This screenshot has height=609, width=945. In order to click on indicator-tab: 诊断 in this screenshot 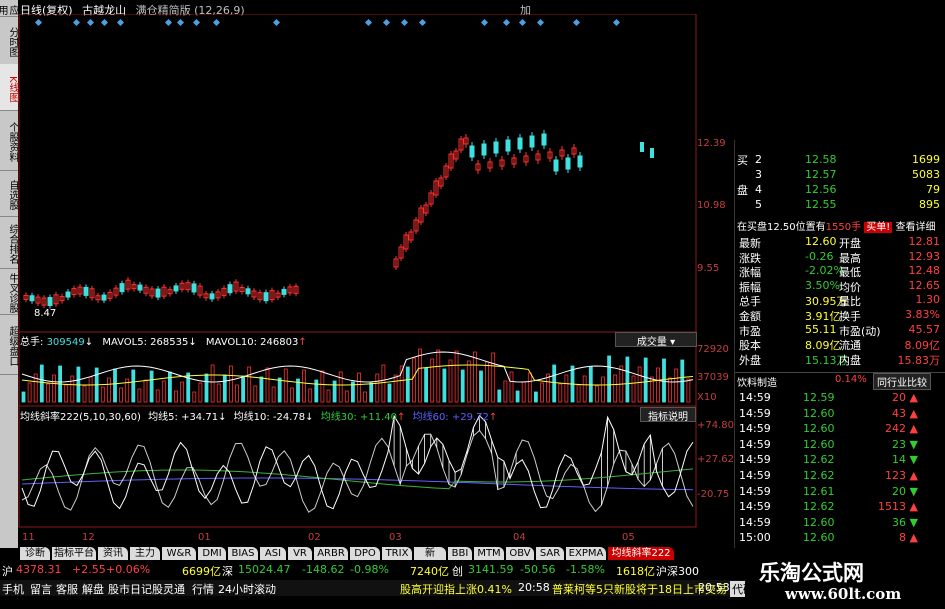, I will do `click(35, 553)`.